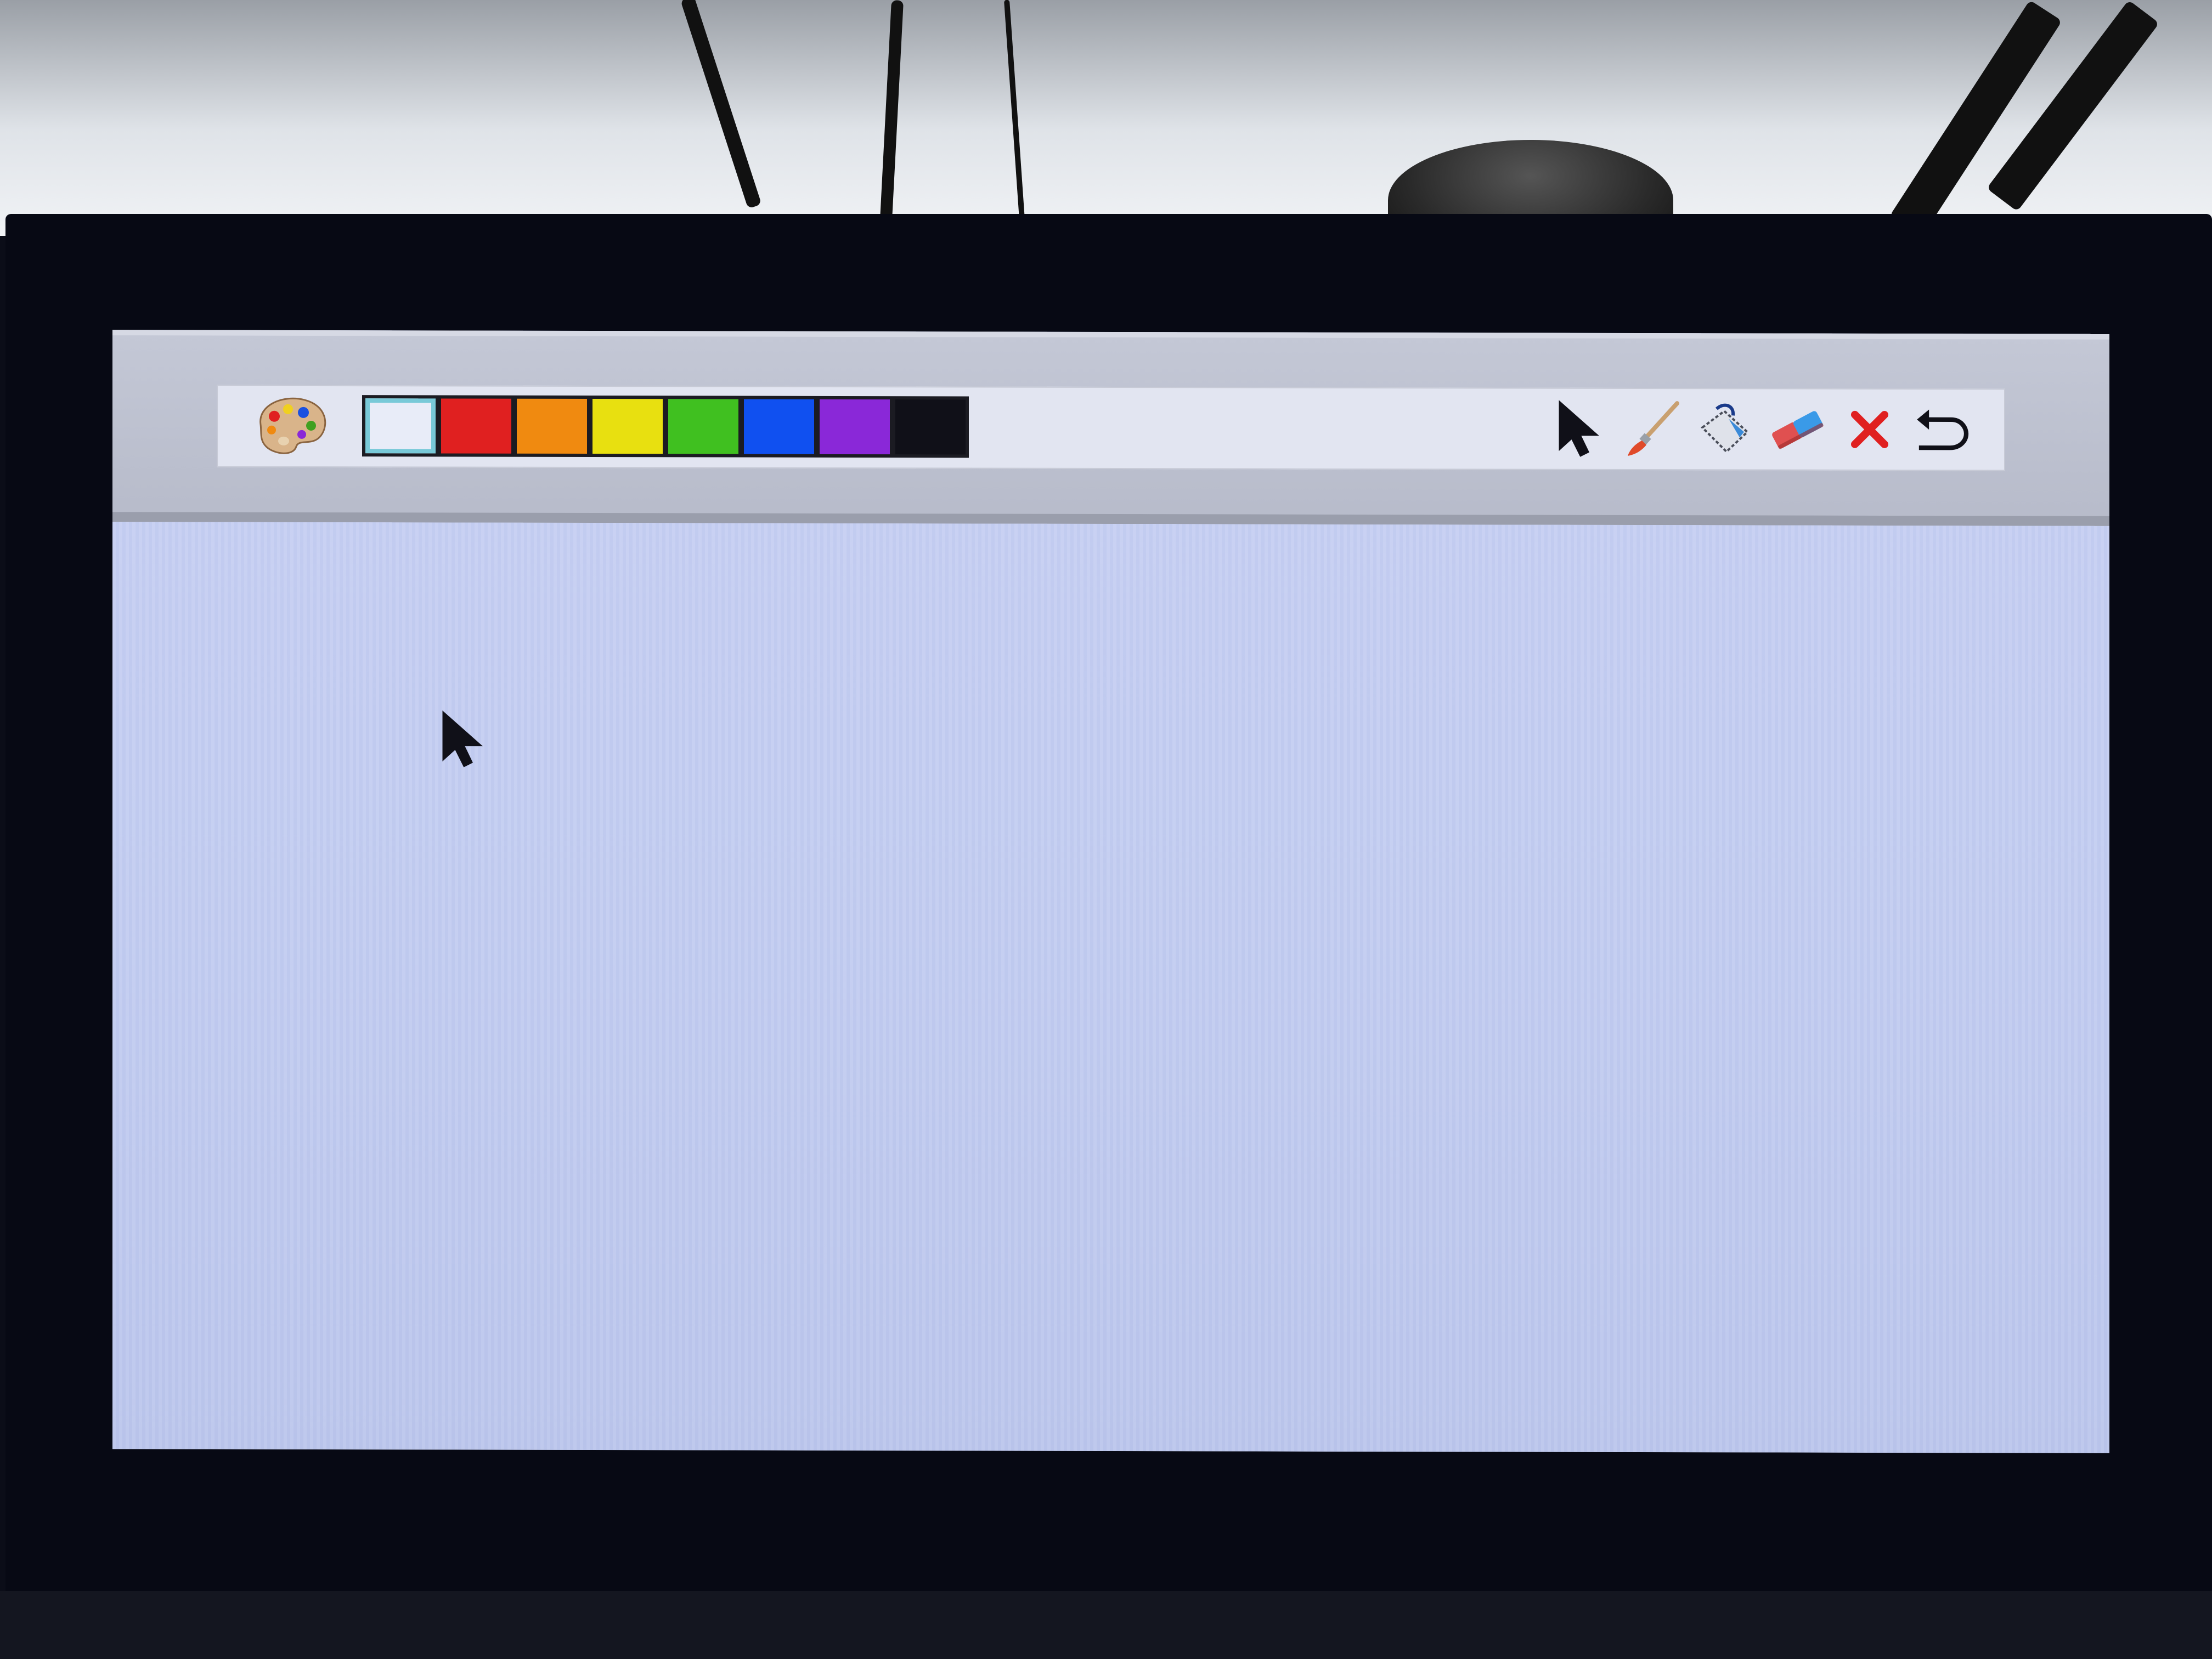 This screenshot has width=2212, height=1659. Describe the element at coordinates (779, 426) in the screenshot. I see `color-swatch-blue` at that location.